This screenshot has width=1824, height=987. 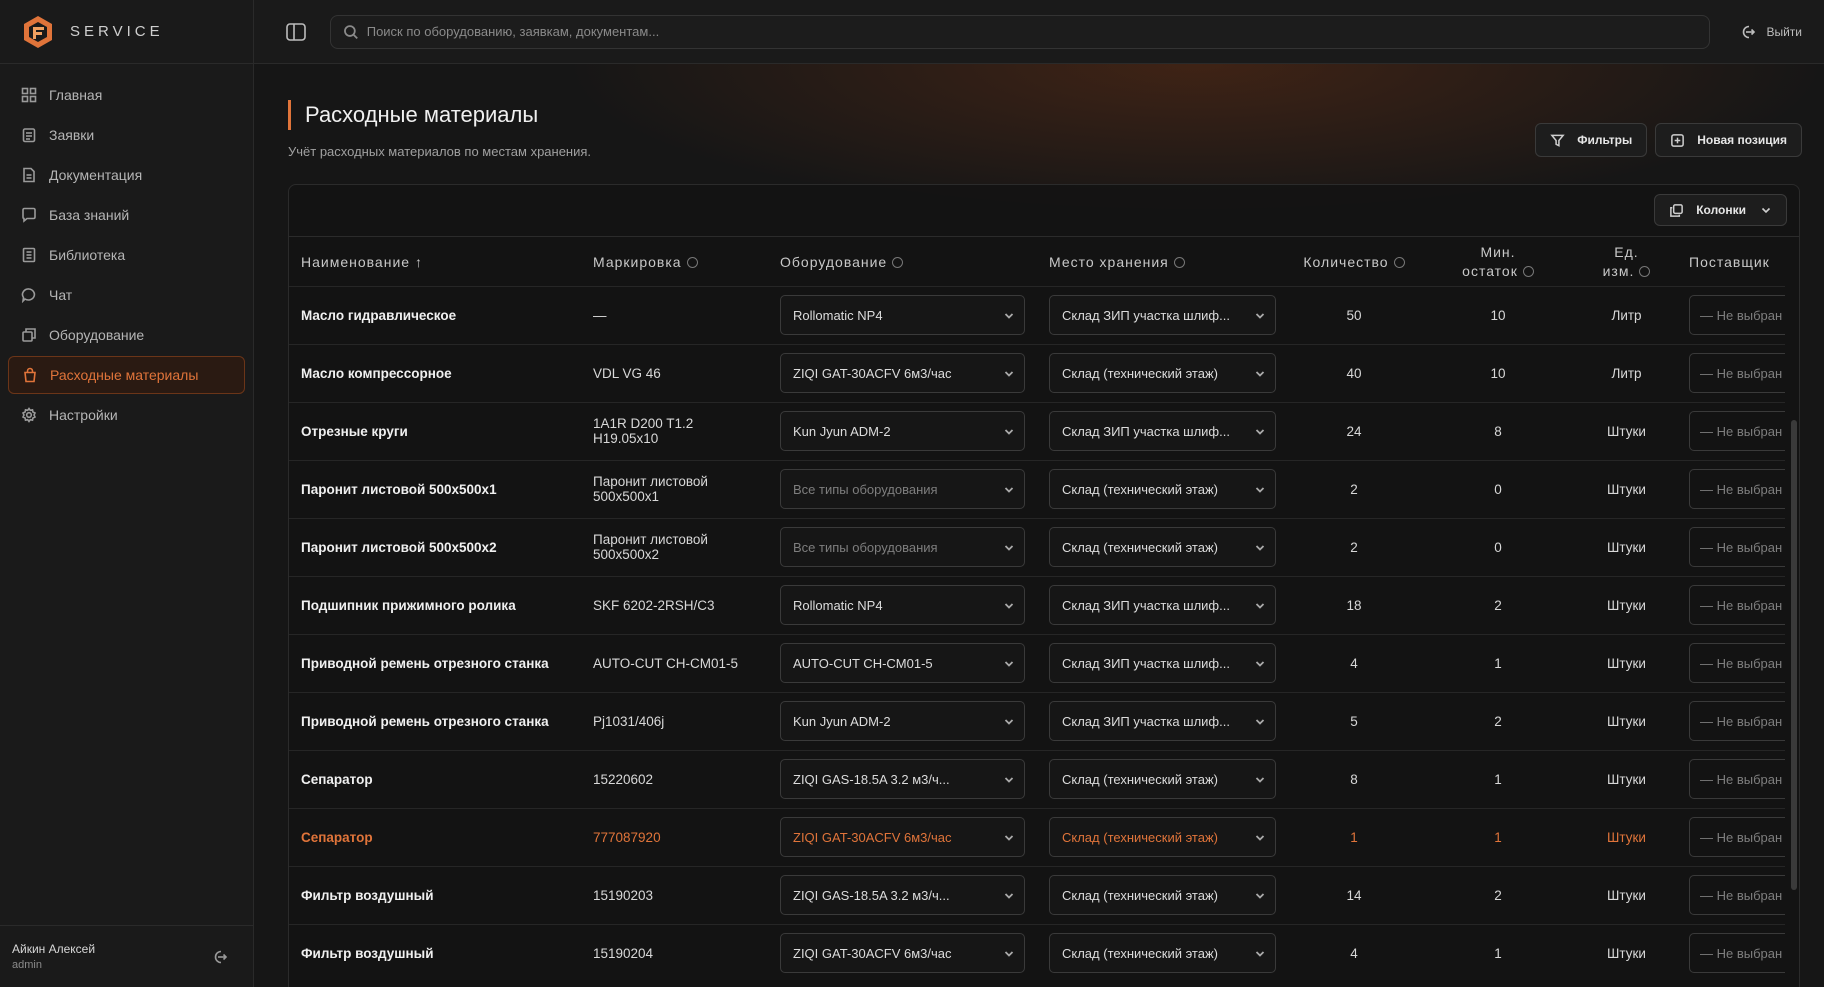 What do you see at coordinates (1741, 953) in the screenshot?
I see `supplier-select-value: — Не выбран` at bounding box center [1741, 953].